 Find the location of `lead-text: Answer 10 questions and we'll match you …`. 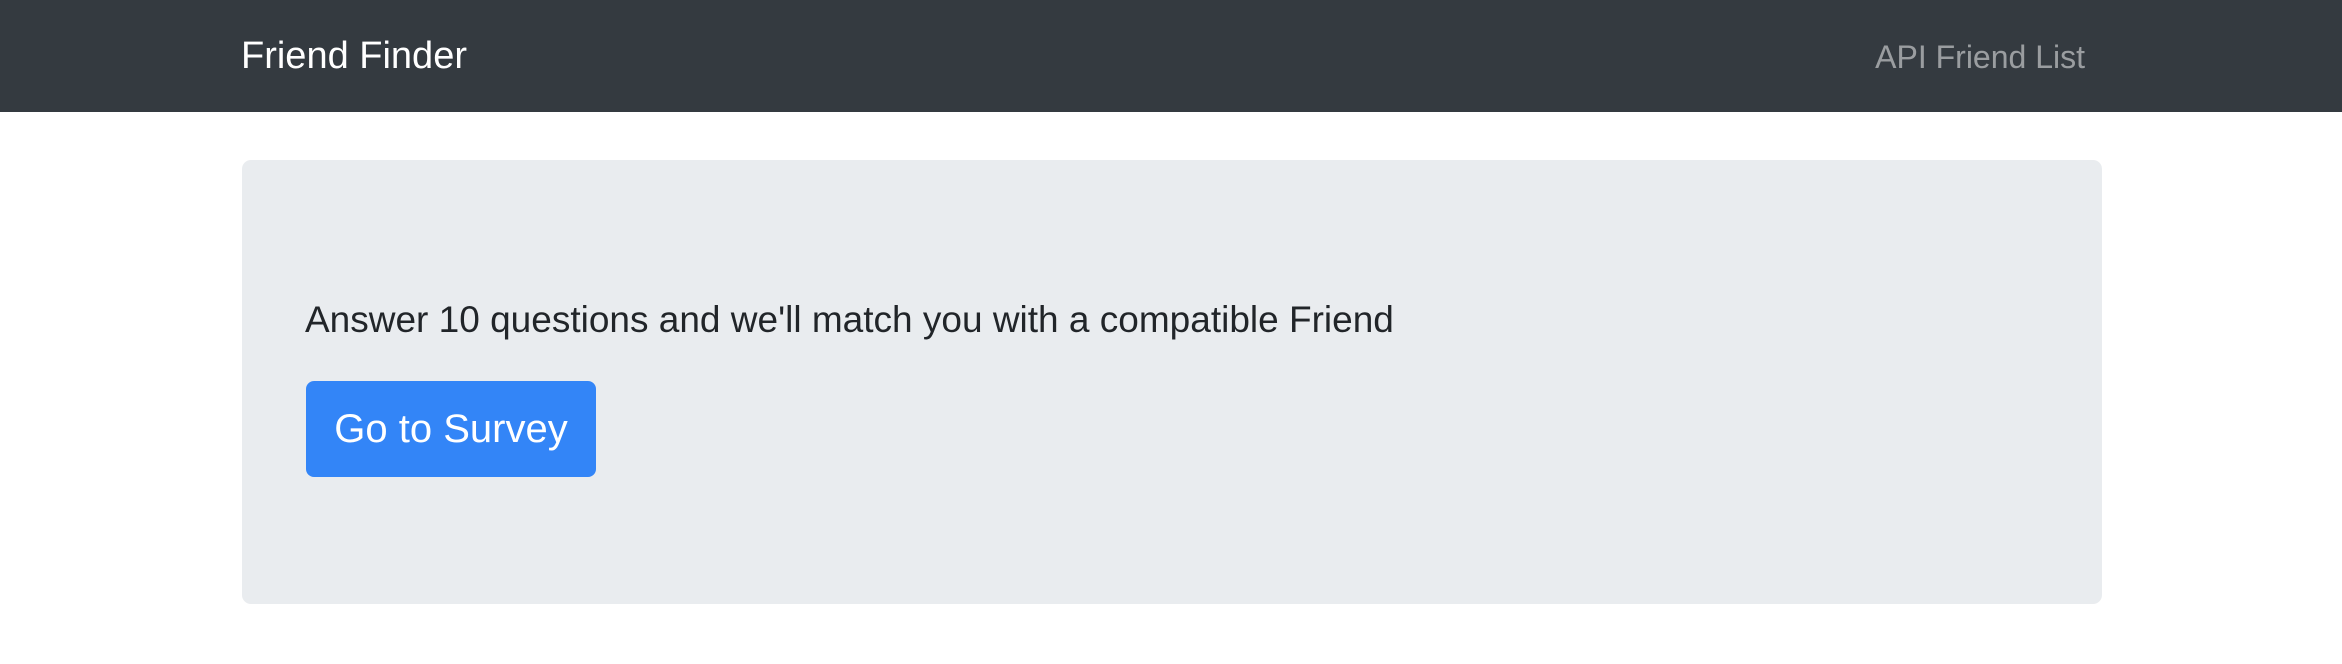

lead-text: Answer 10 questions and we'll match you … is located at coordinates (849, 319).